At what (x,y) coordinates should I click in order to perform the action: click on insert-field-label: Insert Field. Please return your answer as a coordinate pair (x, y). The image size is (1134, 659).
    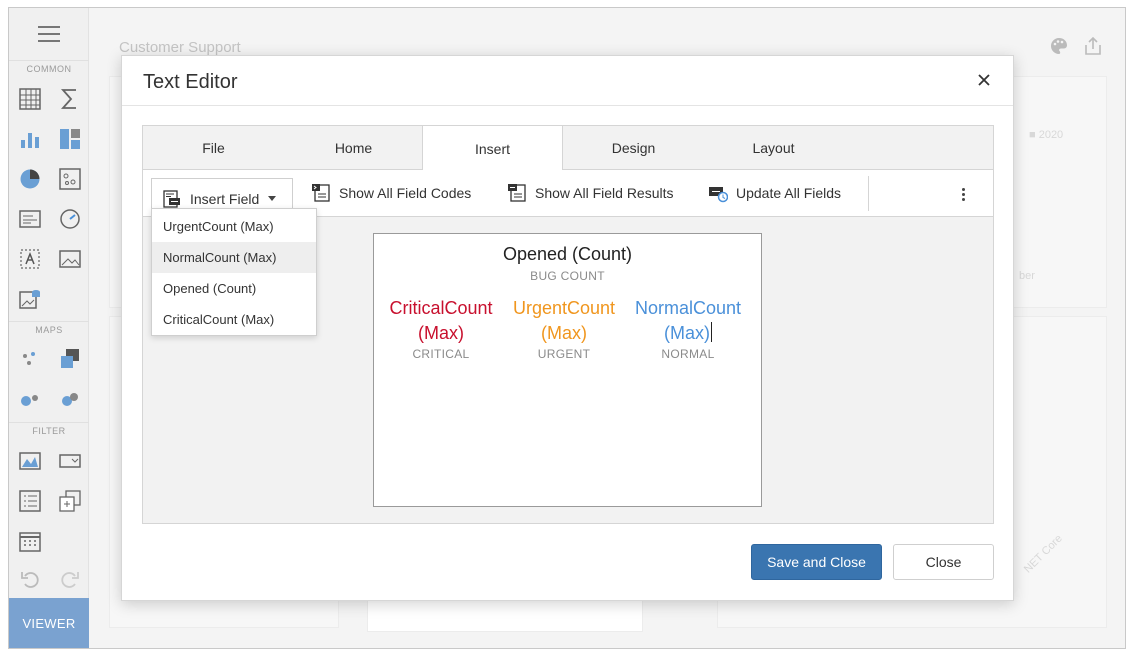
    Looking at the image, I should click on (225, 198).